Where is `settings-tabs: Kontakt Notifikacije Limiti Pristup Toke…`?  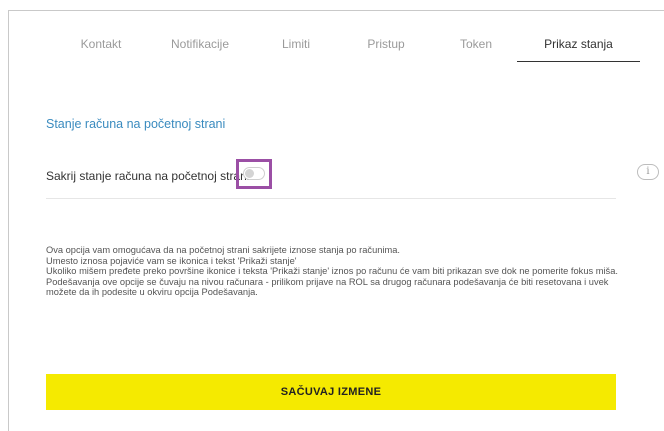 settings-tabs: Kontakt Notifikacije Limiti Pristup Toke… is located at coordinates (343, 49).